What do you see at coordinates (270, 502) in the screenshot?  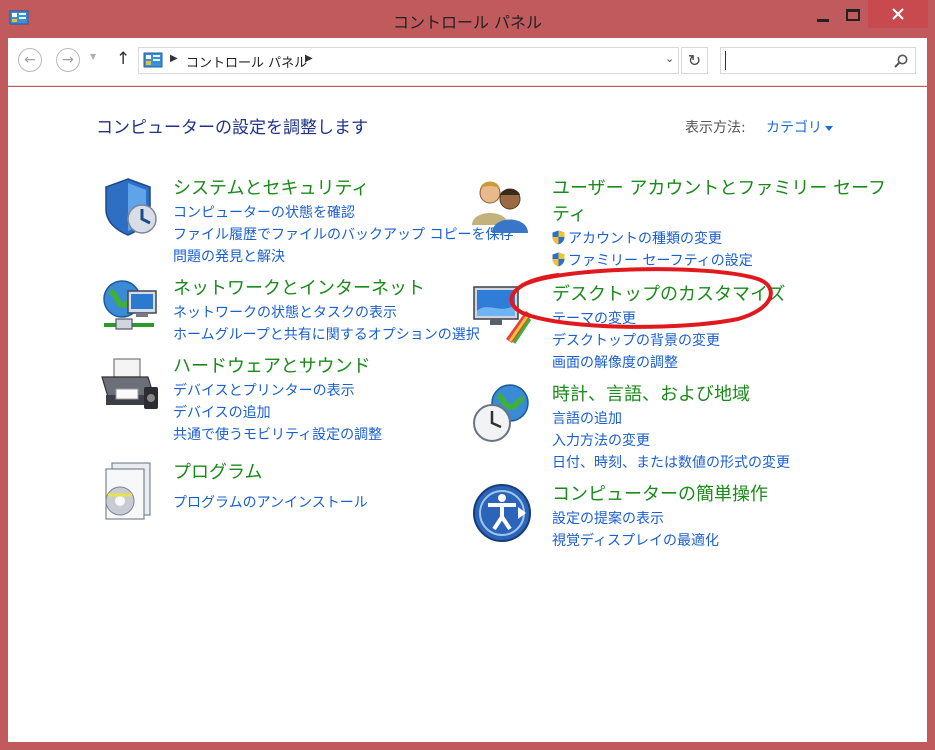 I see `link-uninstall-program: プログラムのアンインストール` at bounding box center [270, 502].